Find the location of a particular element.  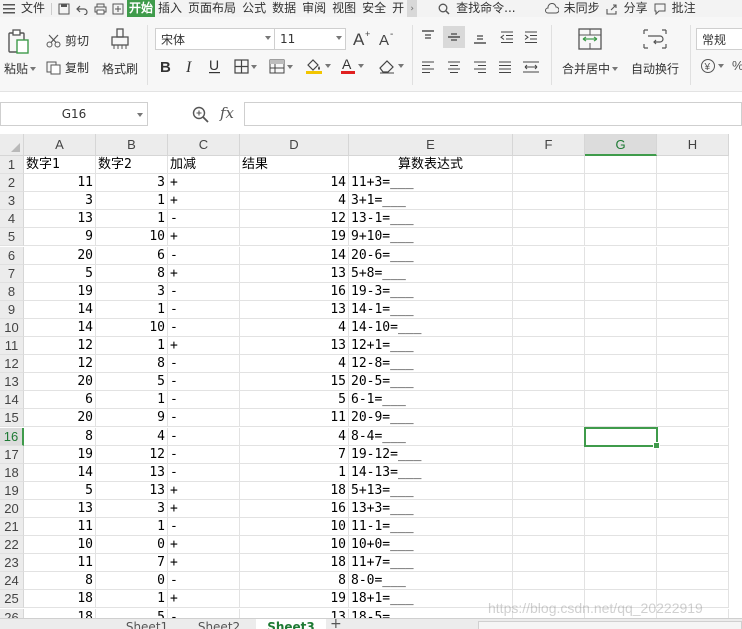

print-icon is located at coordinates (100, 8).